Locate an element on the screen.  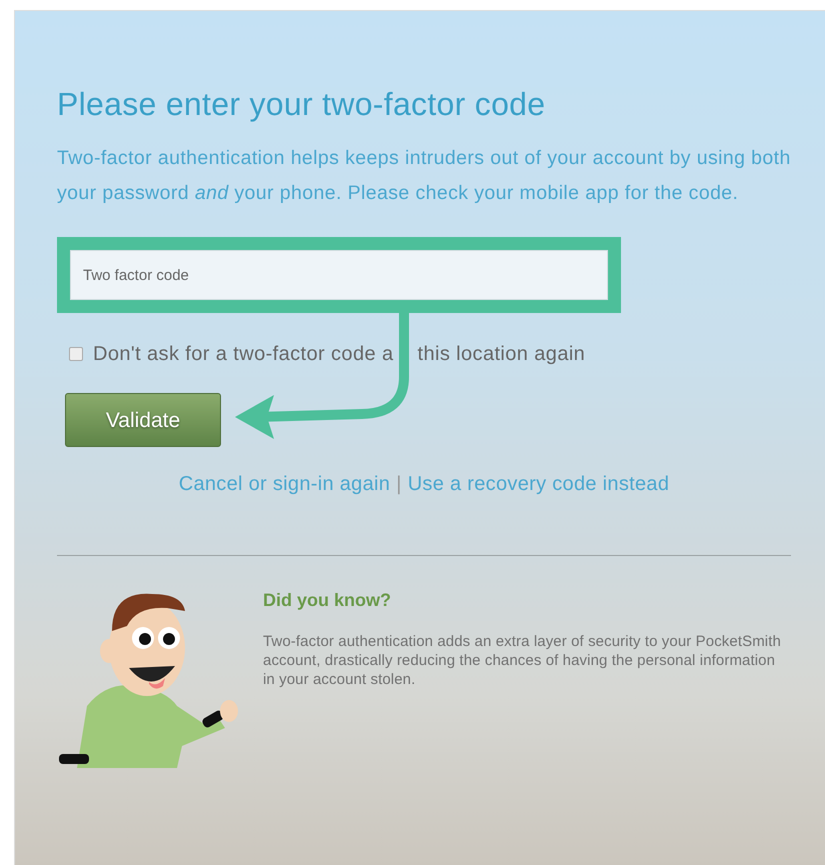
remember-checkbox is located at coordinates (76, 354).